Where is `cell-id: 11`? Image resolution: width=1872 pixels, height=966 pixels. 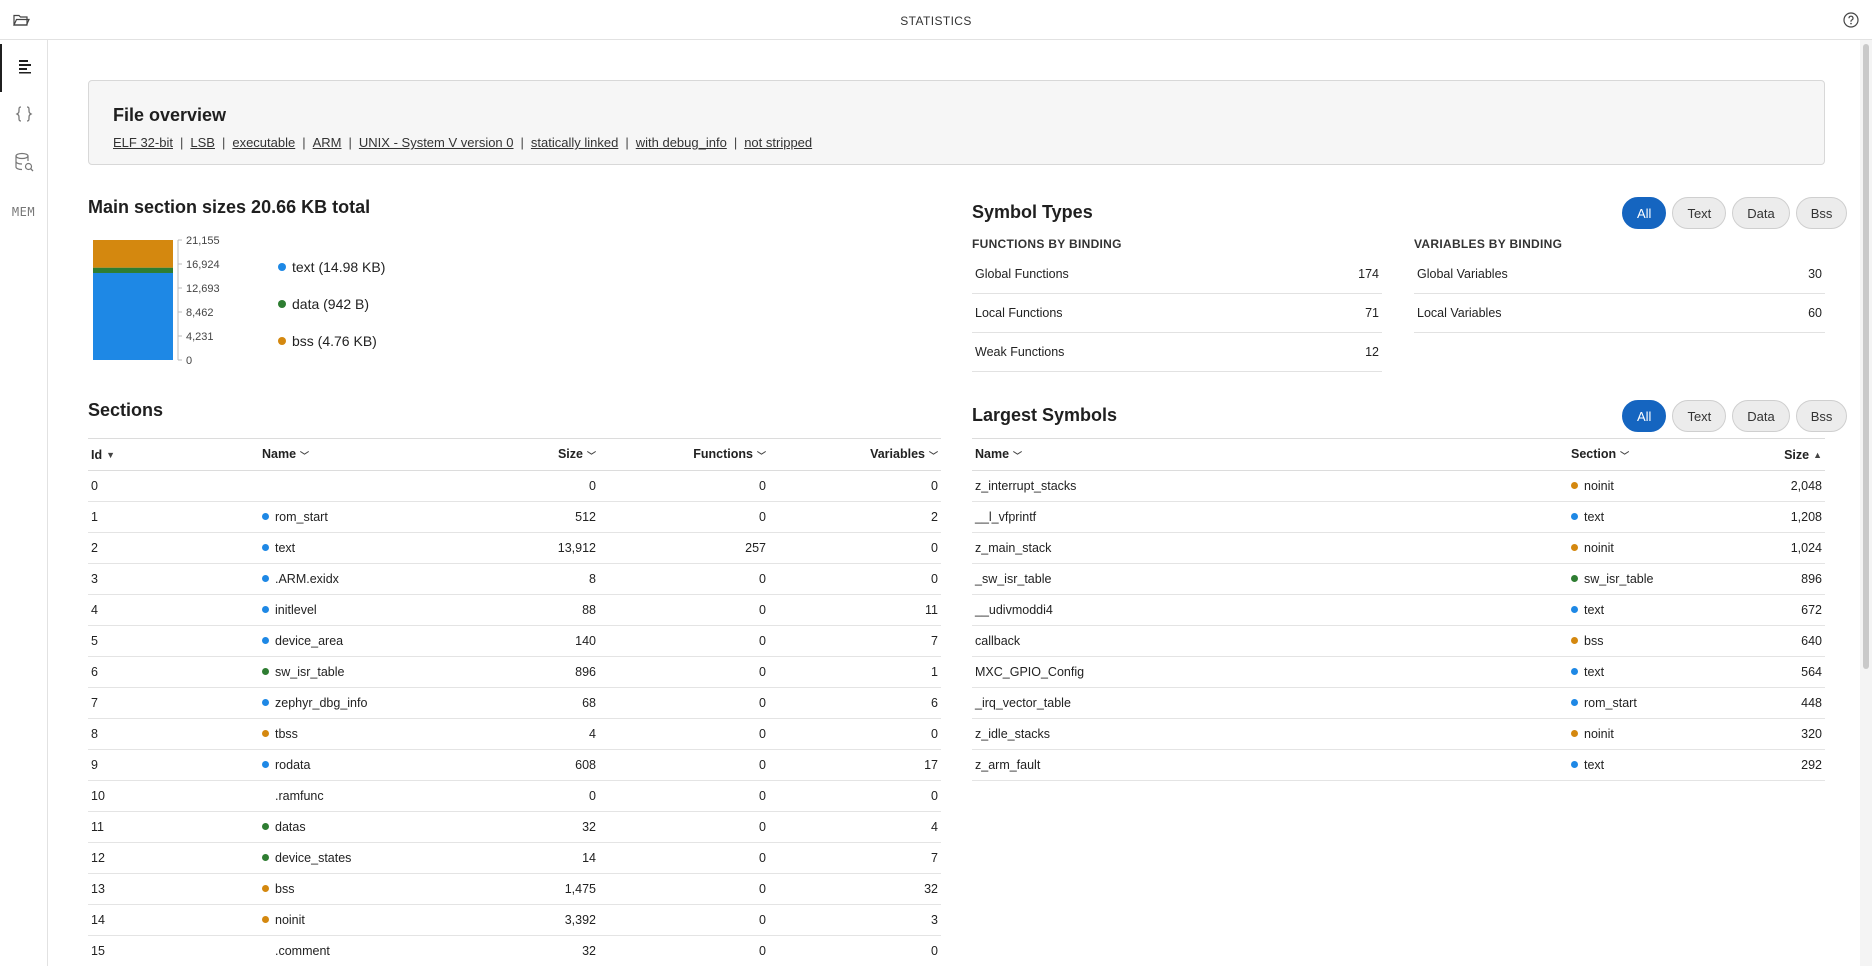
cell-id: 11 is located at coordinates (173, 827).